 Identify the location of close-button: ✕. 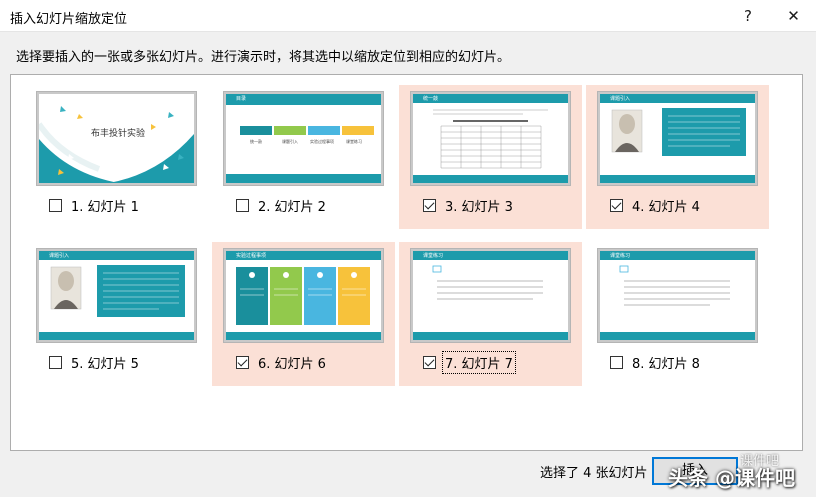
(793, 16).